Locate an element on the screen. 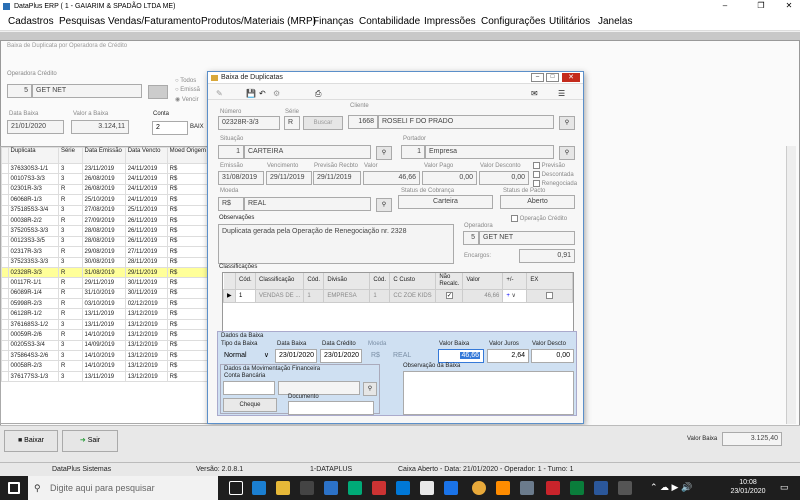  col-data-emissao: Data Emissão is located at coordinates (103, 155).